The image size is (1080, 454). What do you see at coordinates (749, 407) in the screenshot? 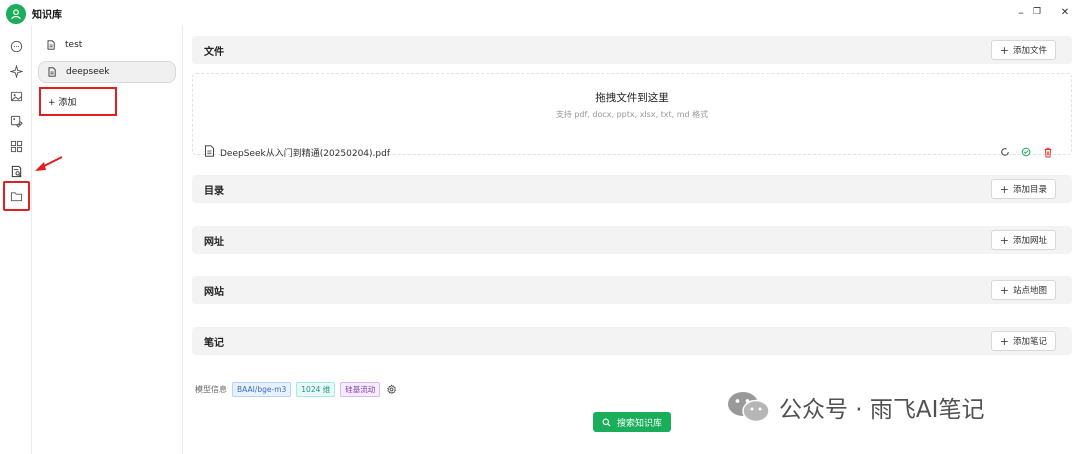
I see `wechat-logo-icon` at bounding box center [749, 407].